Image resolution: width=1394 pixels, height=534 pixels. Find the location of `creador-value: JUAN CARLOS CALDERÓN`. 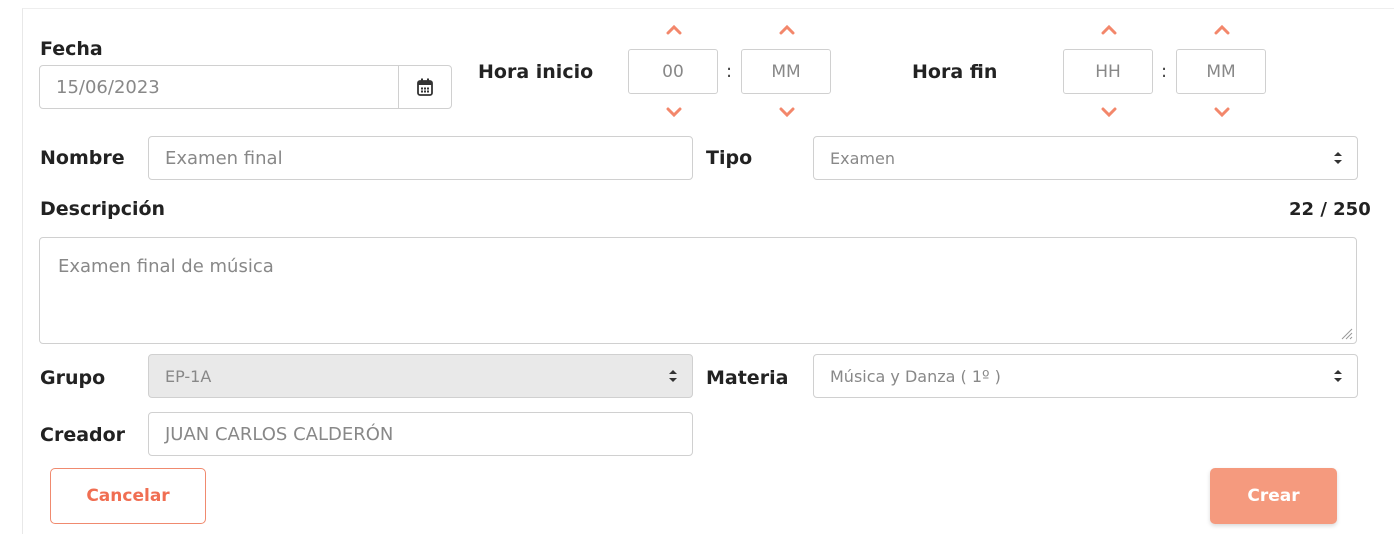

creador-value: JUAN CARLOS CALDERÓN is located at coordinates (279, 434).